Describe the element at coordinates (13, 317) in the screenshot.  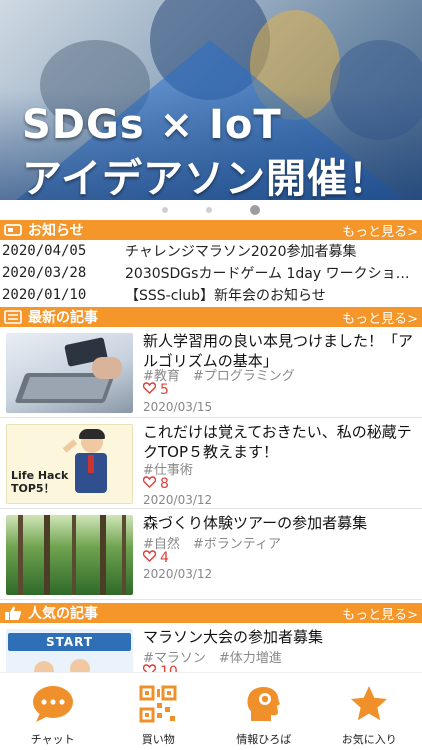
I see `article-list-icon` at that location.